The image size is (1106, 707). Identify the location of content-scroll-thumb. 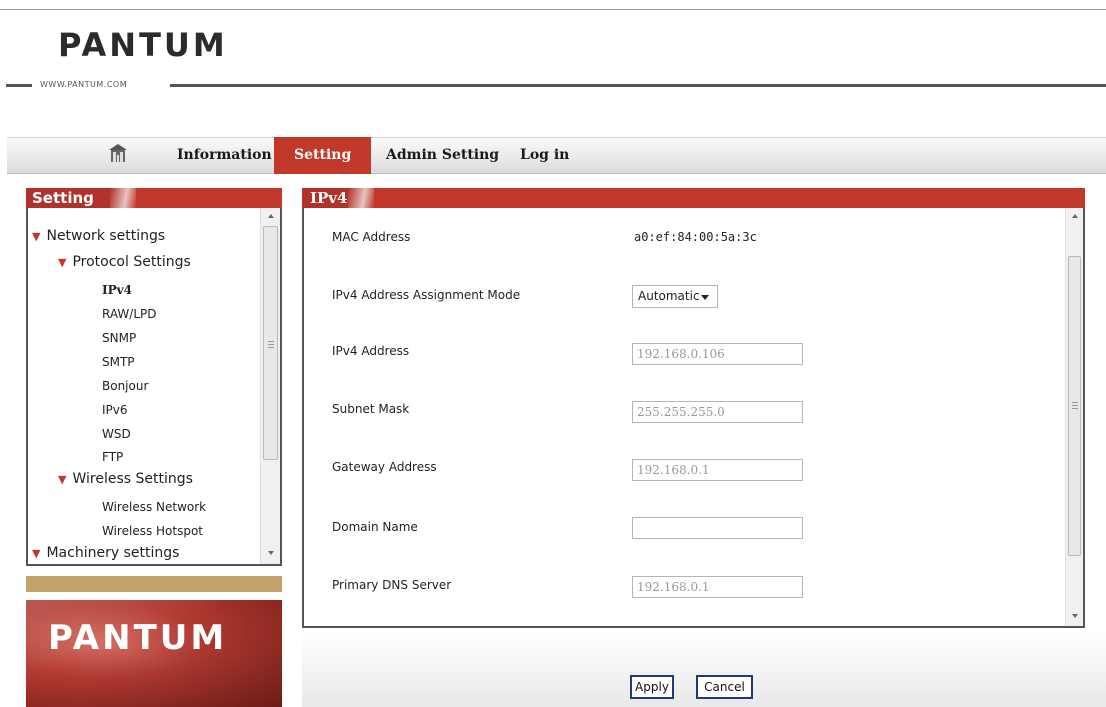
(1074, 406).